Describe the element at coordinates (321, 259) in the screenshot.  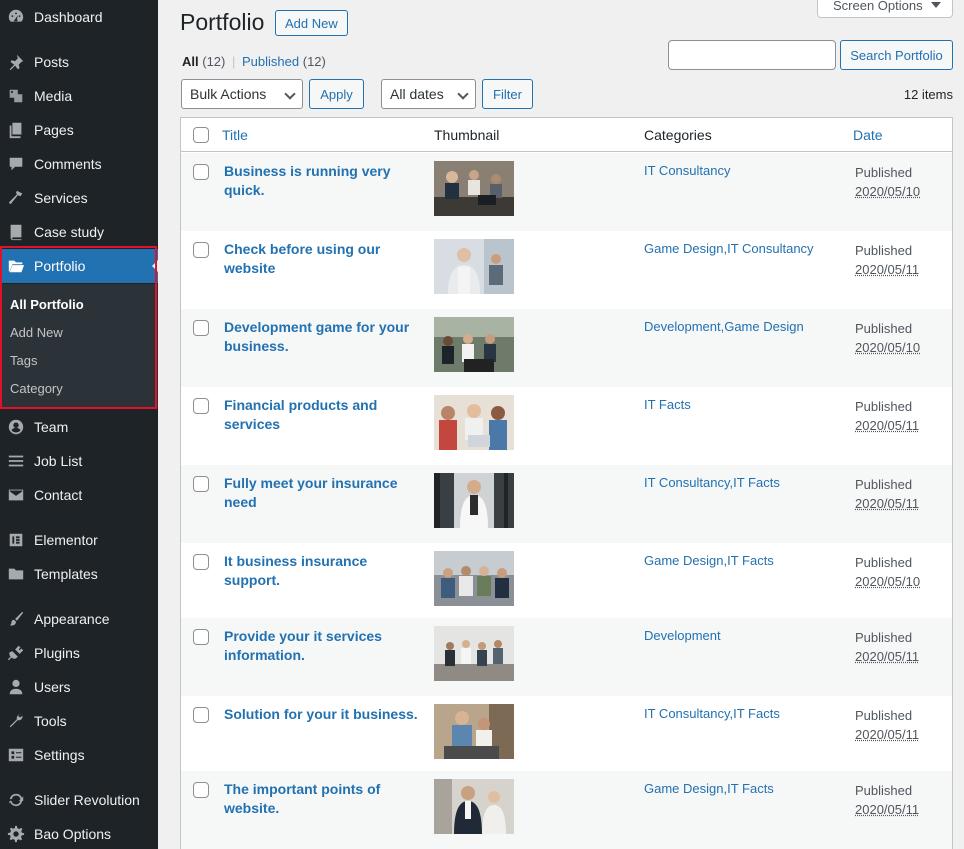
I see `row-title: Check before using our website` at that location.